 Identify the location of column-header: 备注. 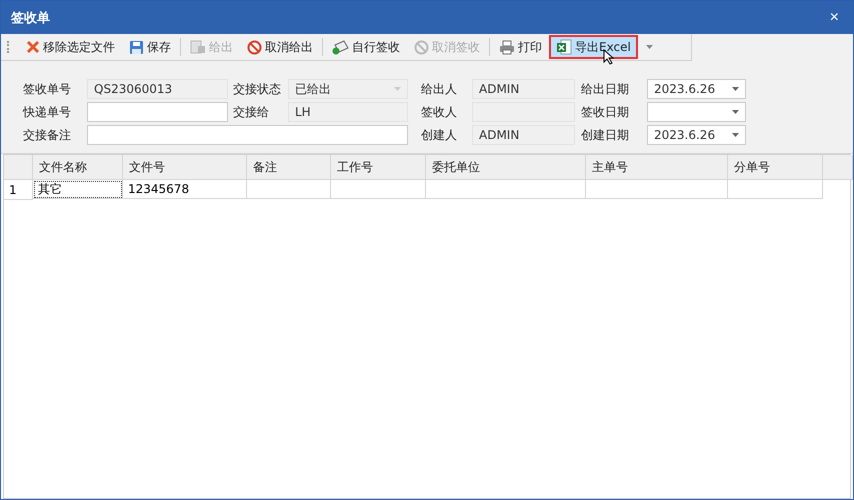
(289, 167).